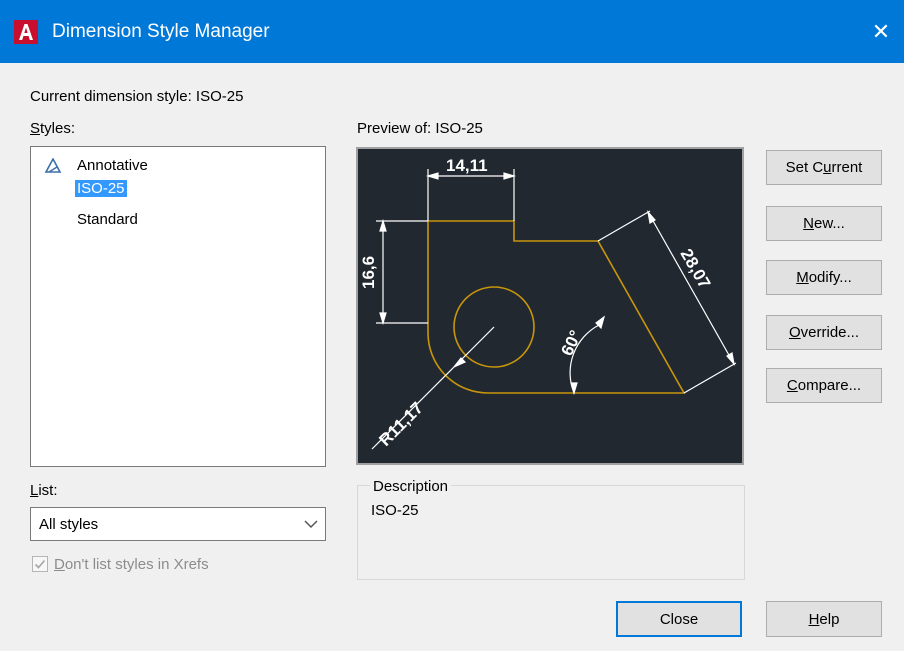  What do you see at coordinates (112, 166) in the screenshot?
I see `style-item-annotative: Annotative` at bounding box center [112, 166].